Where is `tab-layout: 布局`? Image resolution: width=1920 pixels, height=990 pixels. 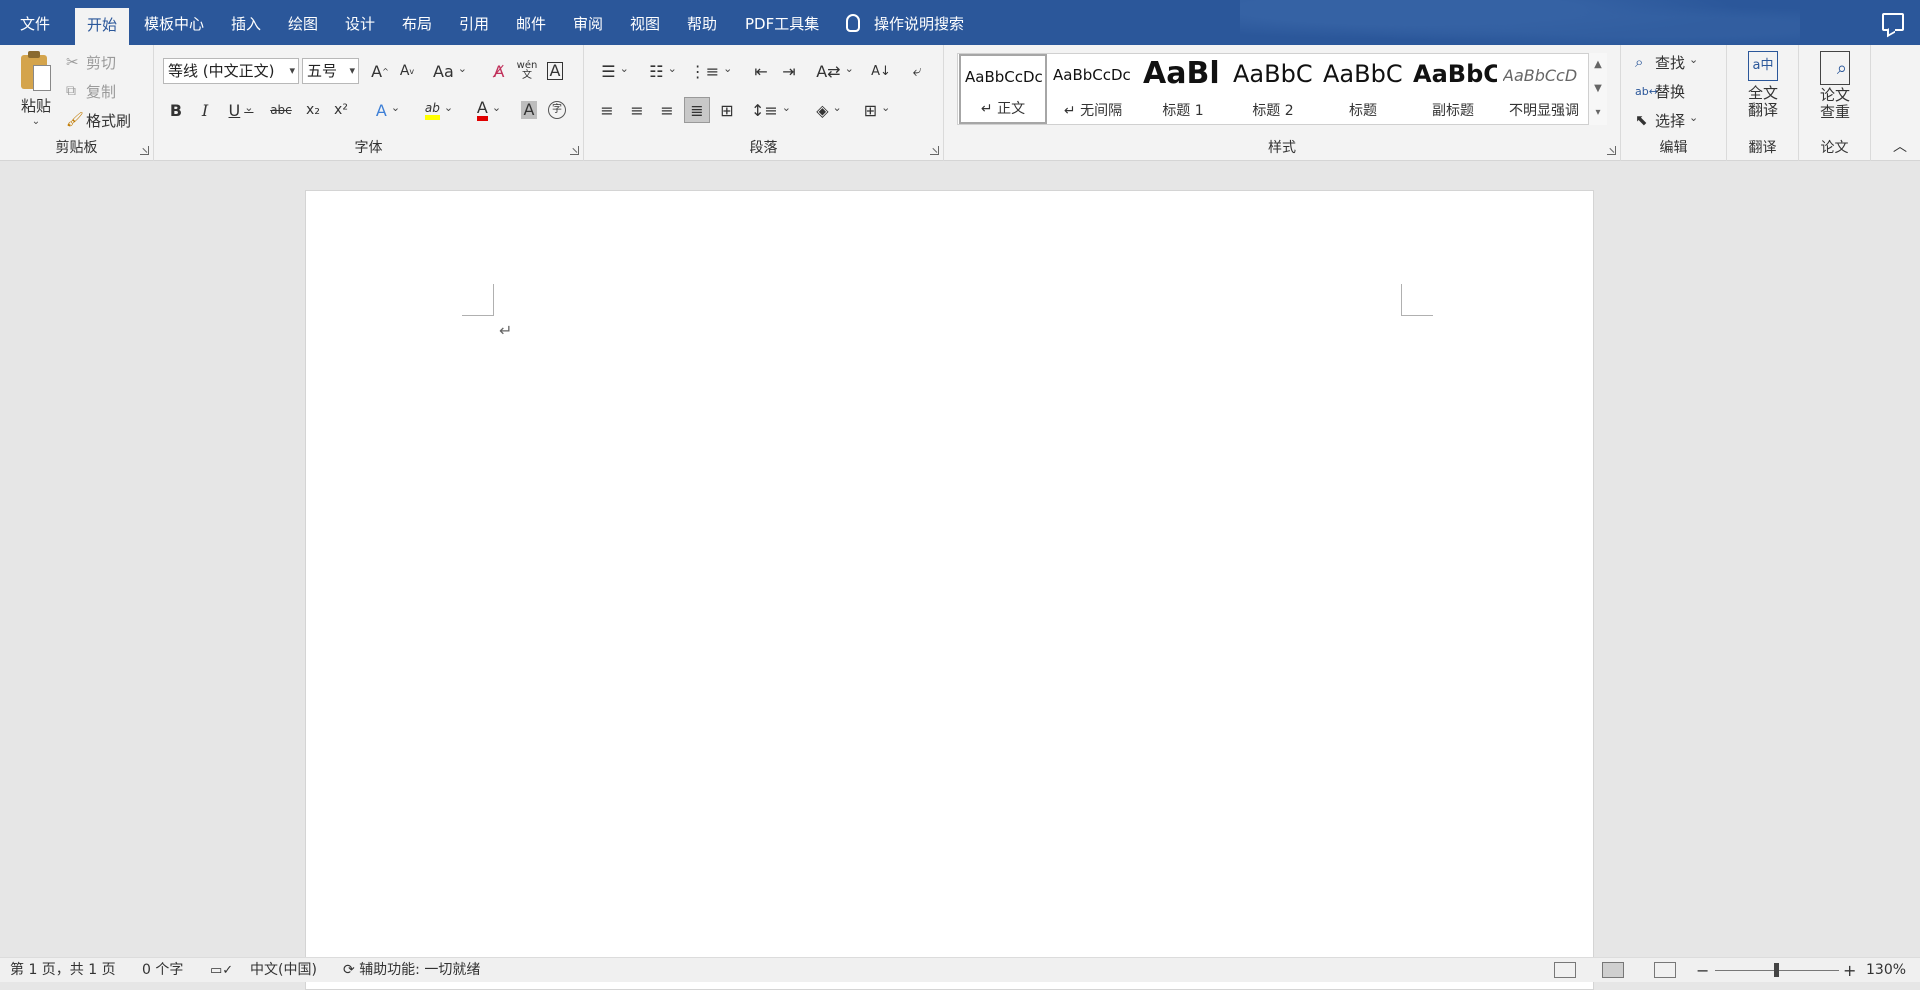 tab-layout: 布局 is located at coordinates (417, 22).